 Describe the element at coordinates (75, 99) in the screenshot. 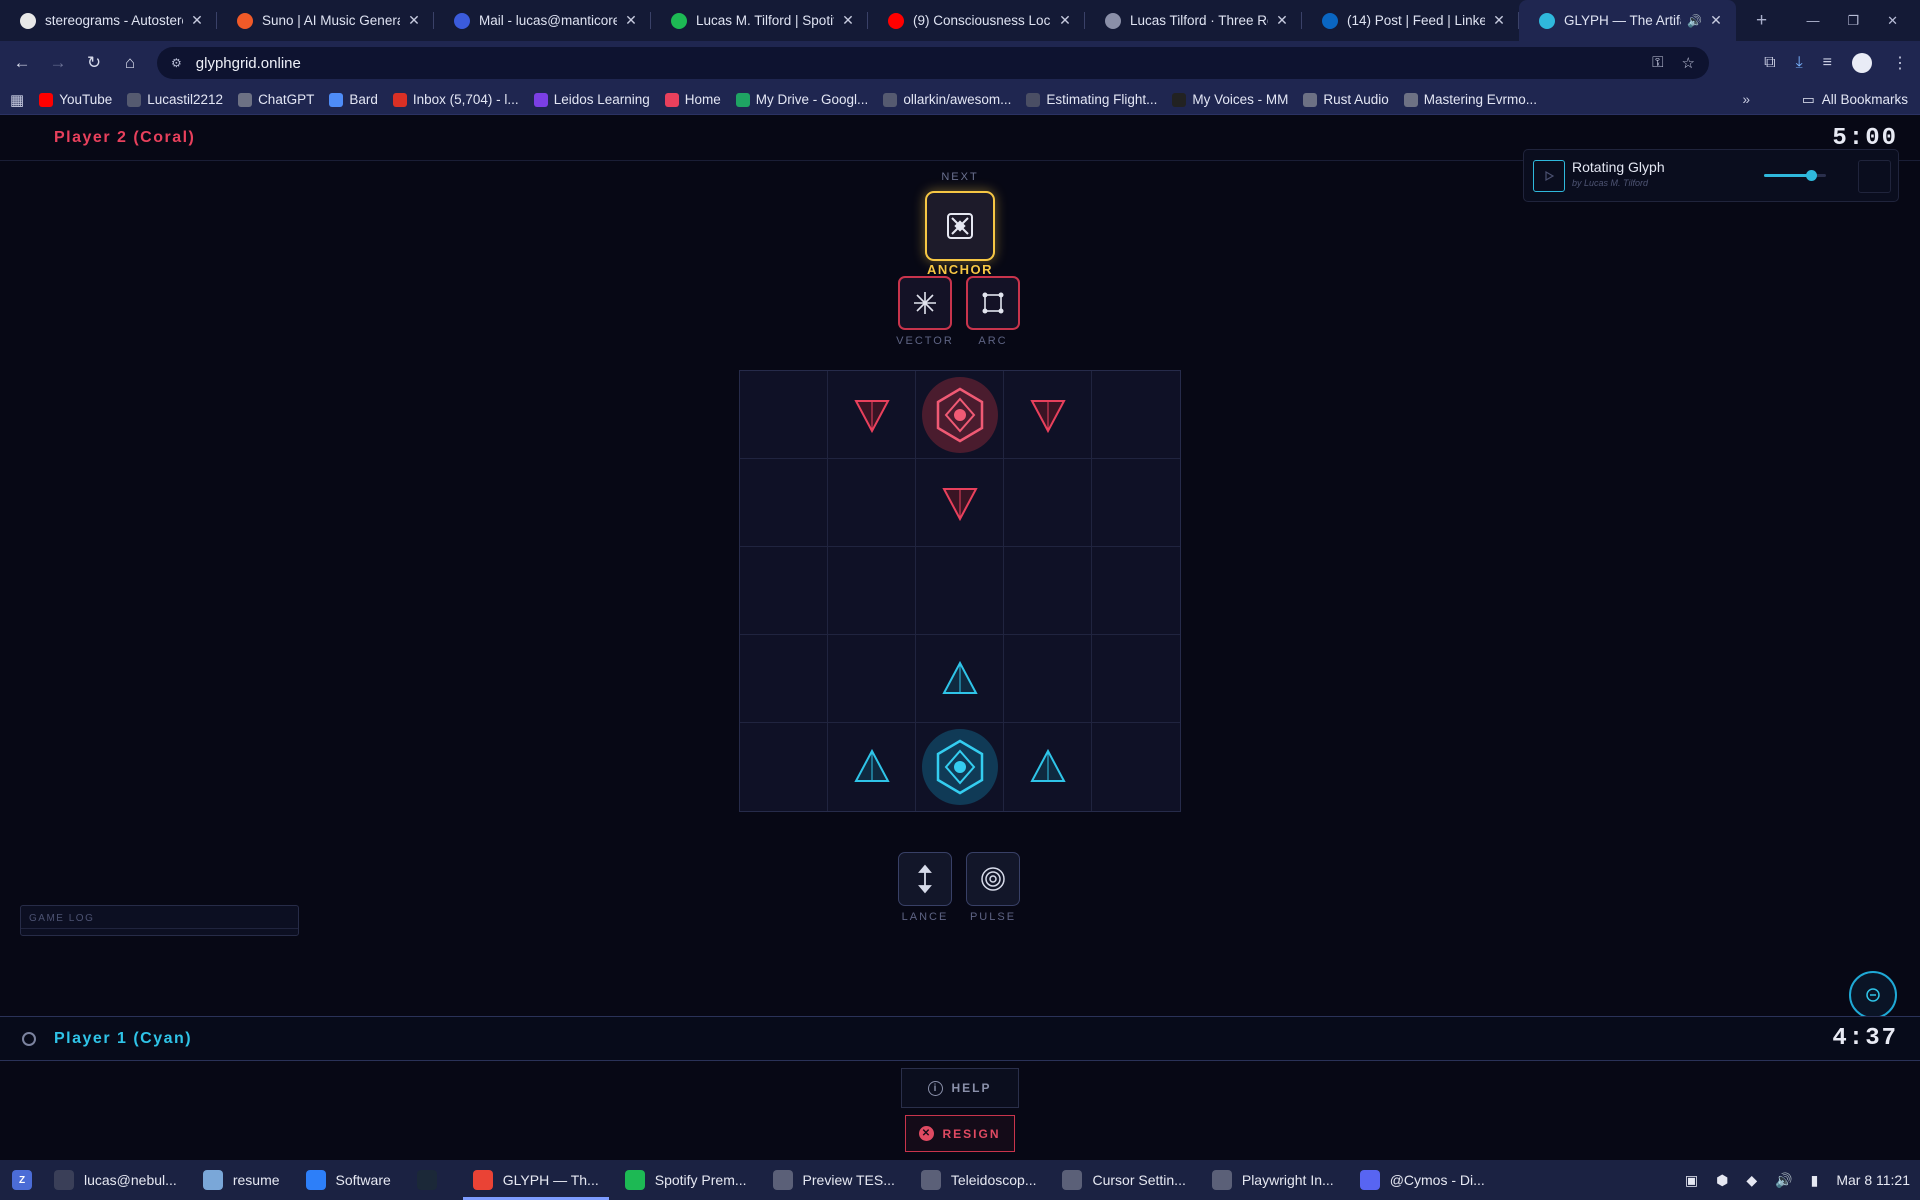

I see `bookmark-item: YouTube` at that location.